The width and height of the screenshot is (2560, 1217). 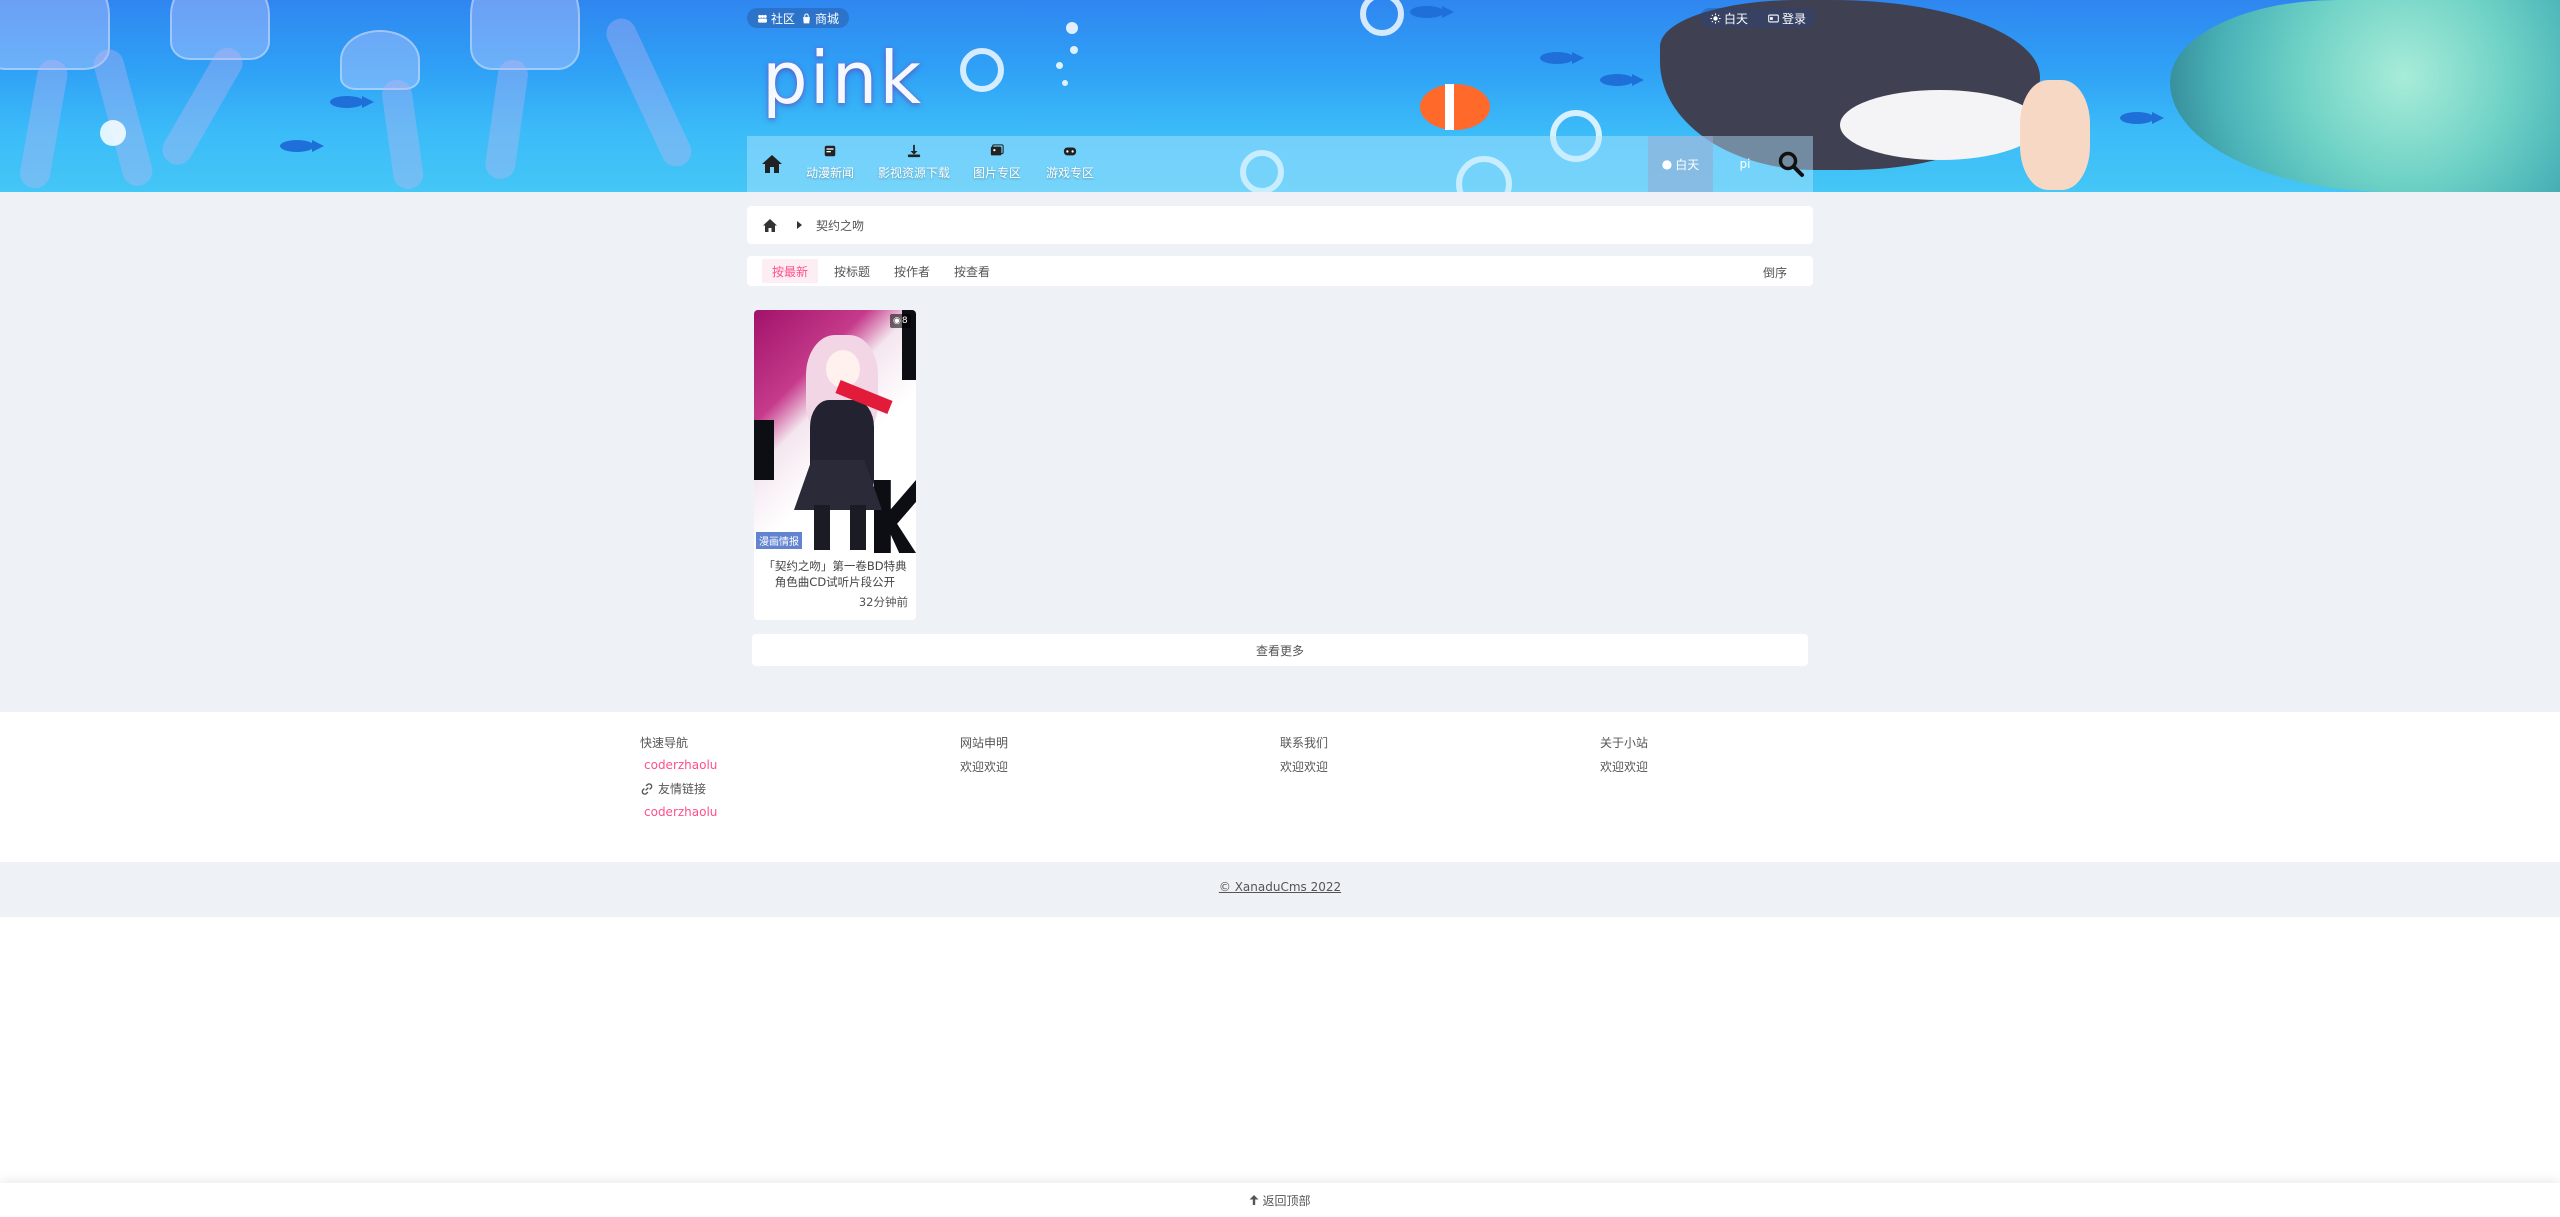 I want to click on sort-order-toggle: 倒序, so click(x=1775, y=272).